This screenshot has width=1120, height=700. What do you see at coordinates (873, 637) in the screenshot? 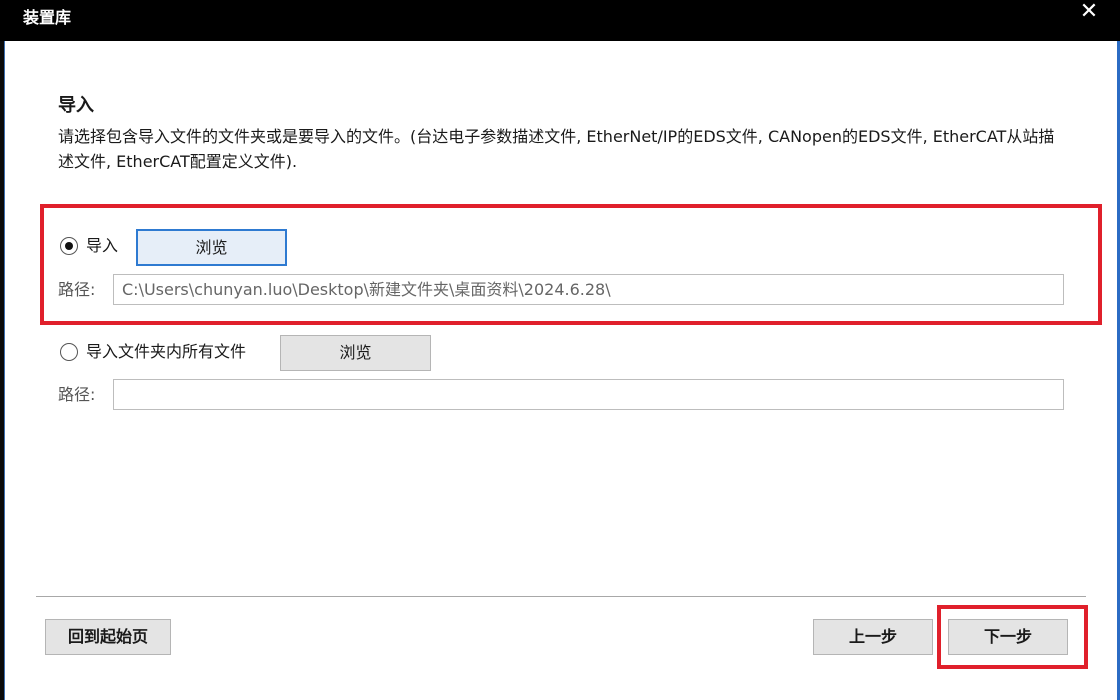
I see `previous-step-button: 上一步` at bounding box center [873, 637].